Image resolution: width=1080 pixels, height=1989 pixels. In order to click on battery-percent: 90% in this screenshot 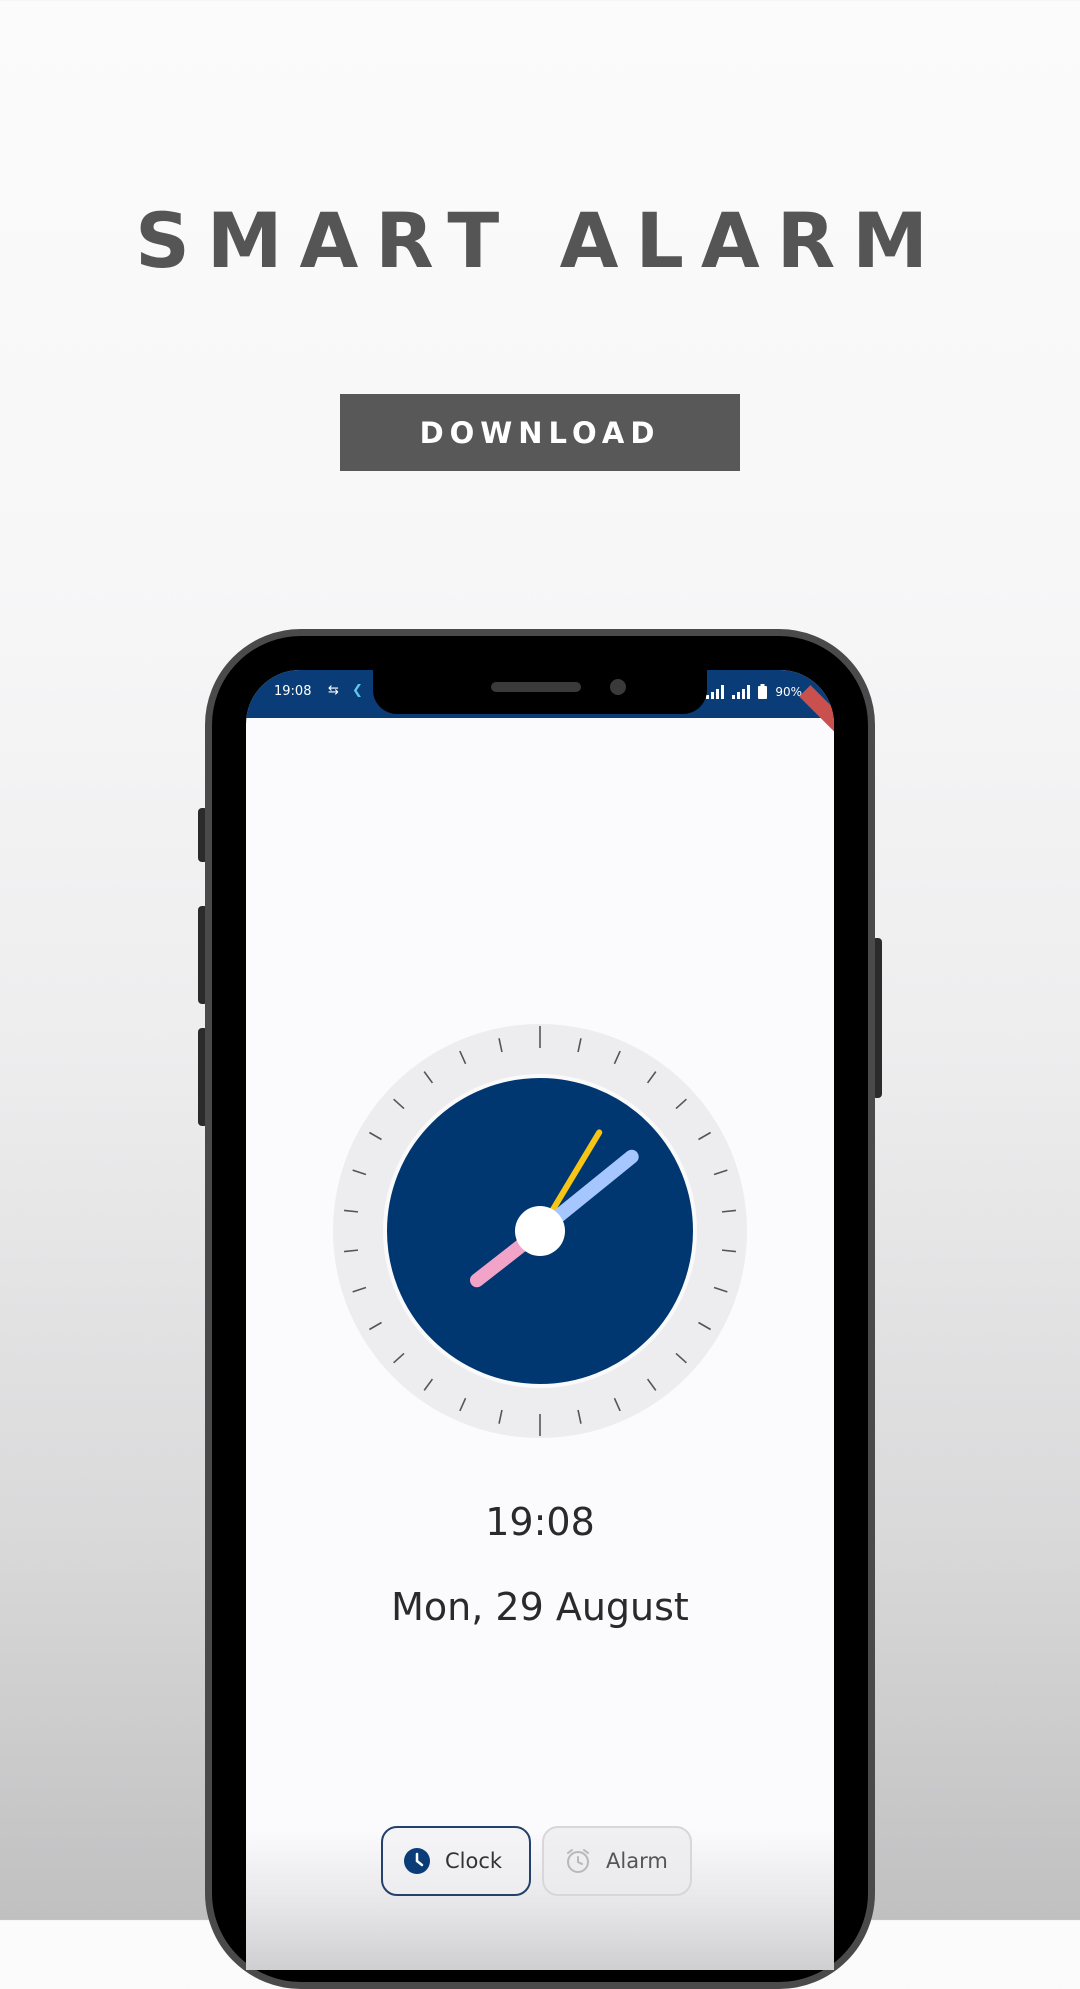, I will do `click(788, 691)`.